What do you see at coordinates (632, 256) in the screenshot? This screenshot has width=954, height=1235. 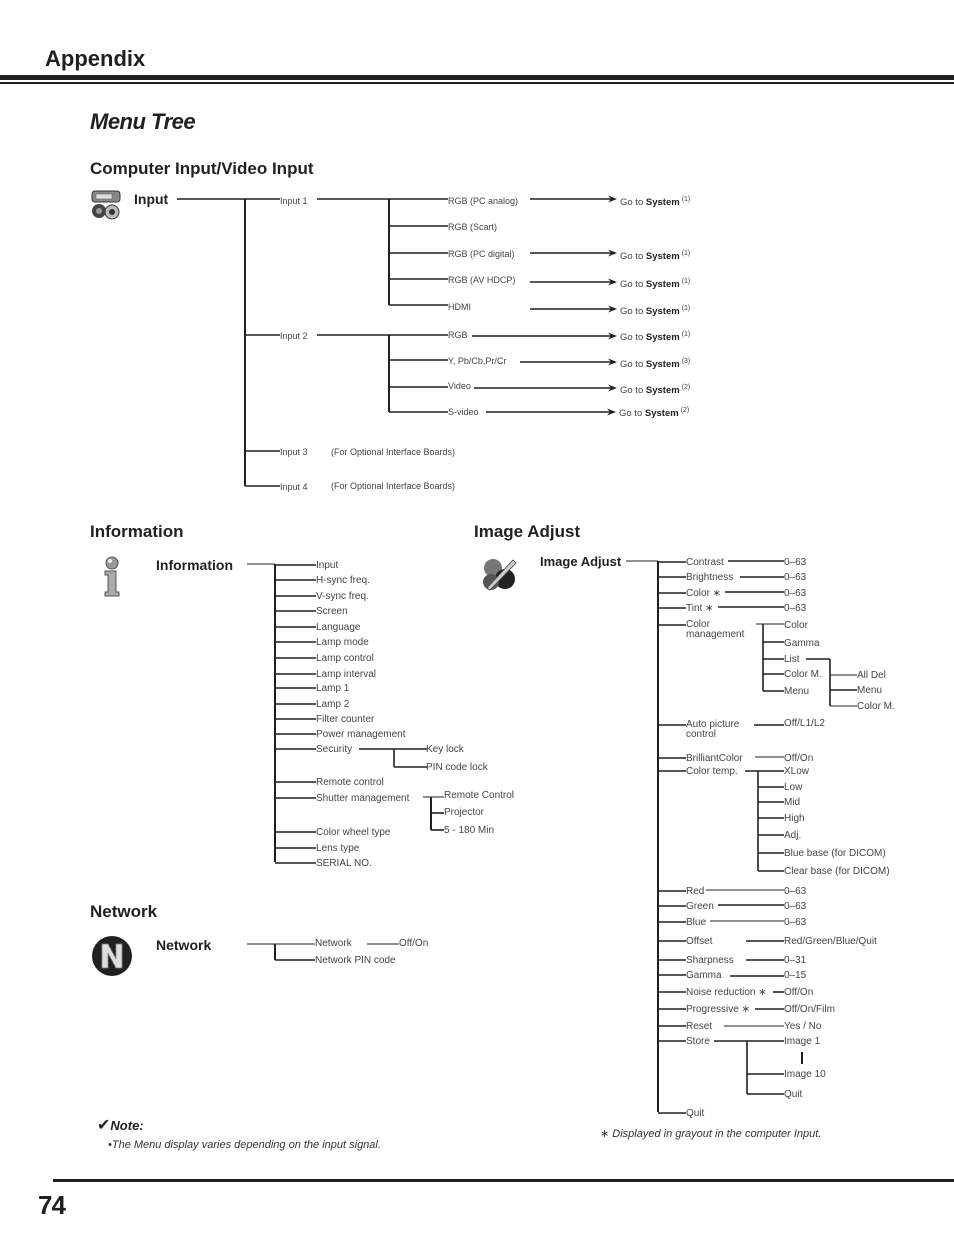 I see `goto-text: Go to` at bounding box center [632, 256].